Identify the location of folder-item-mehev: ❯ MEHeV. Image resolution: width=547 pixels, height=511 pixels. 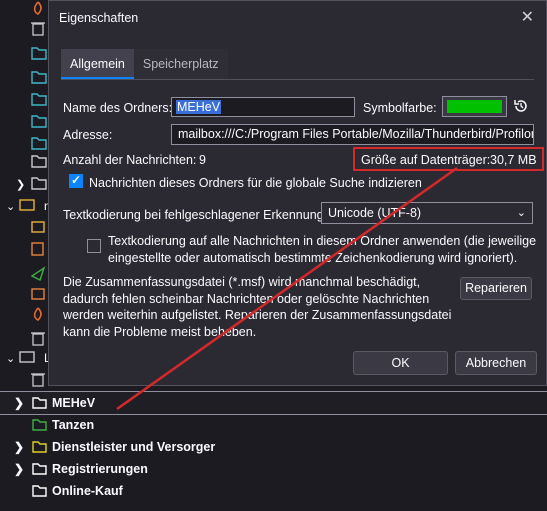
(273, 403).